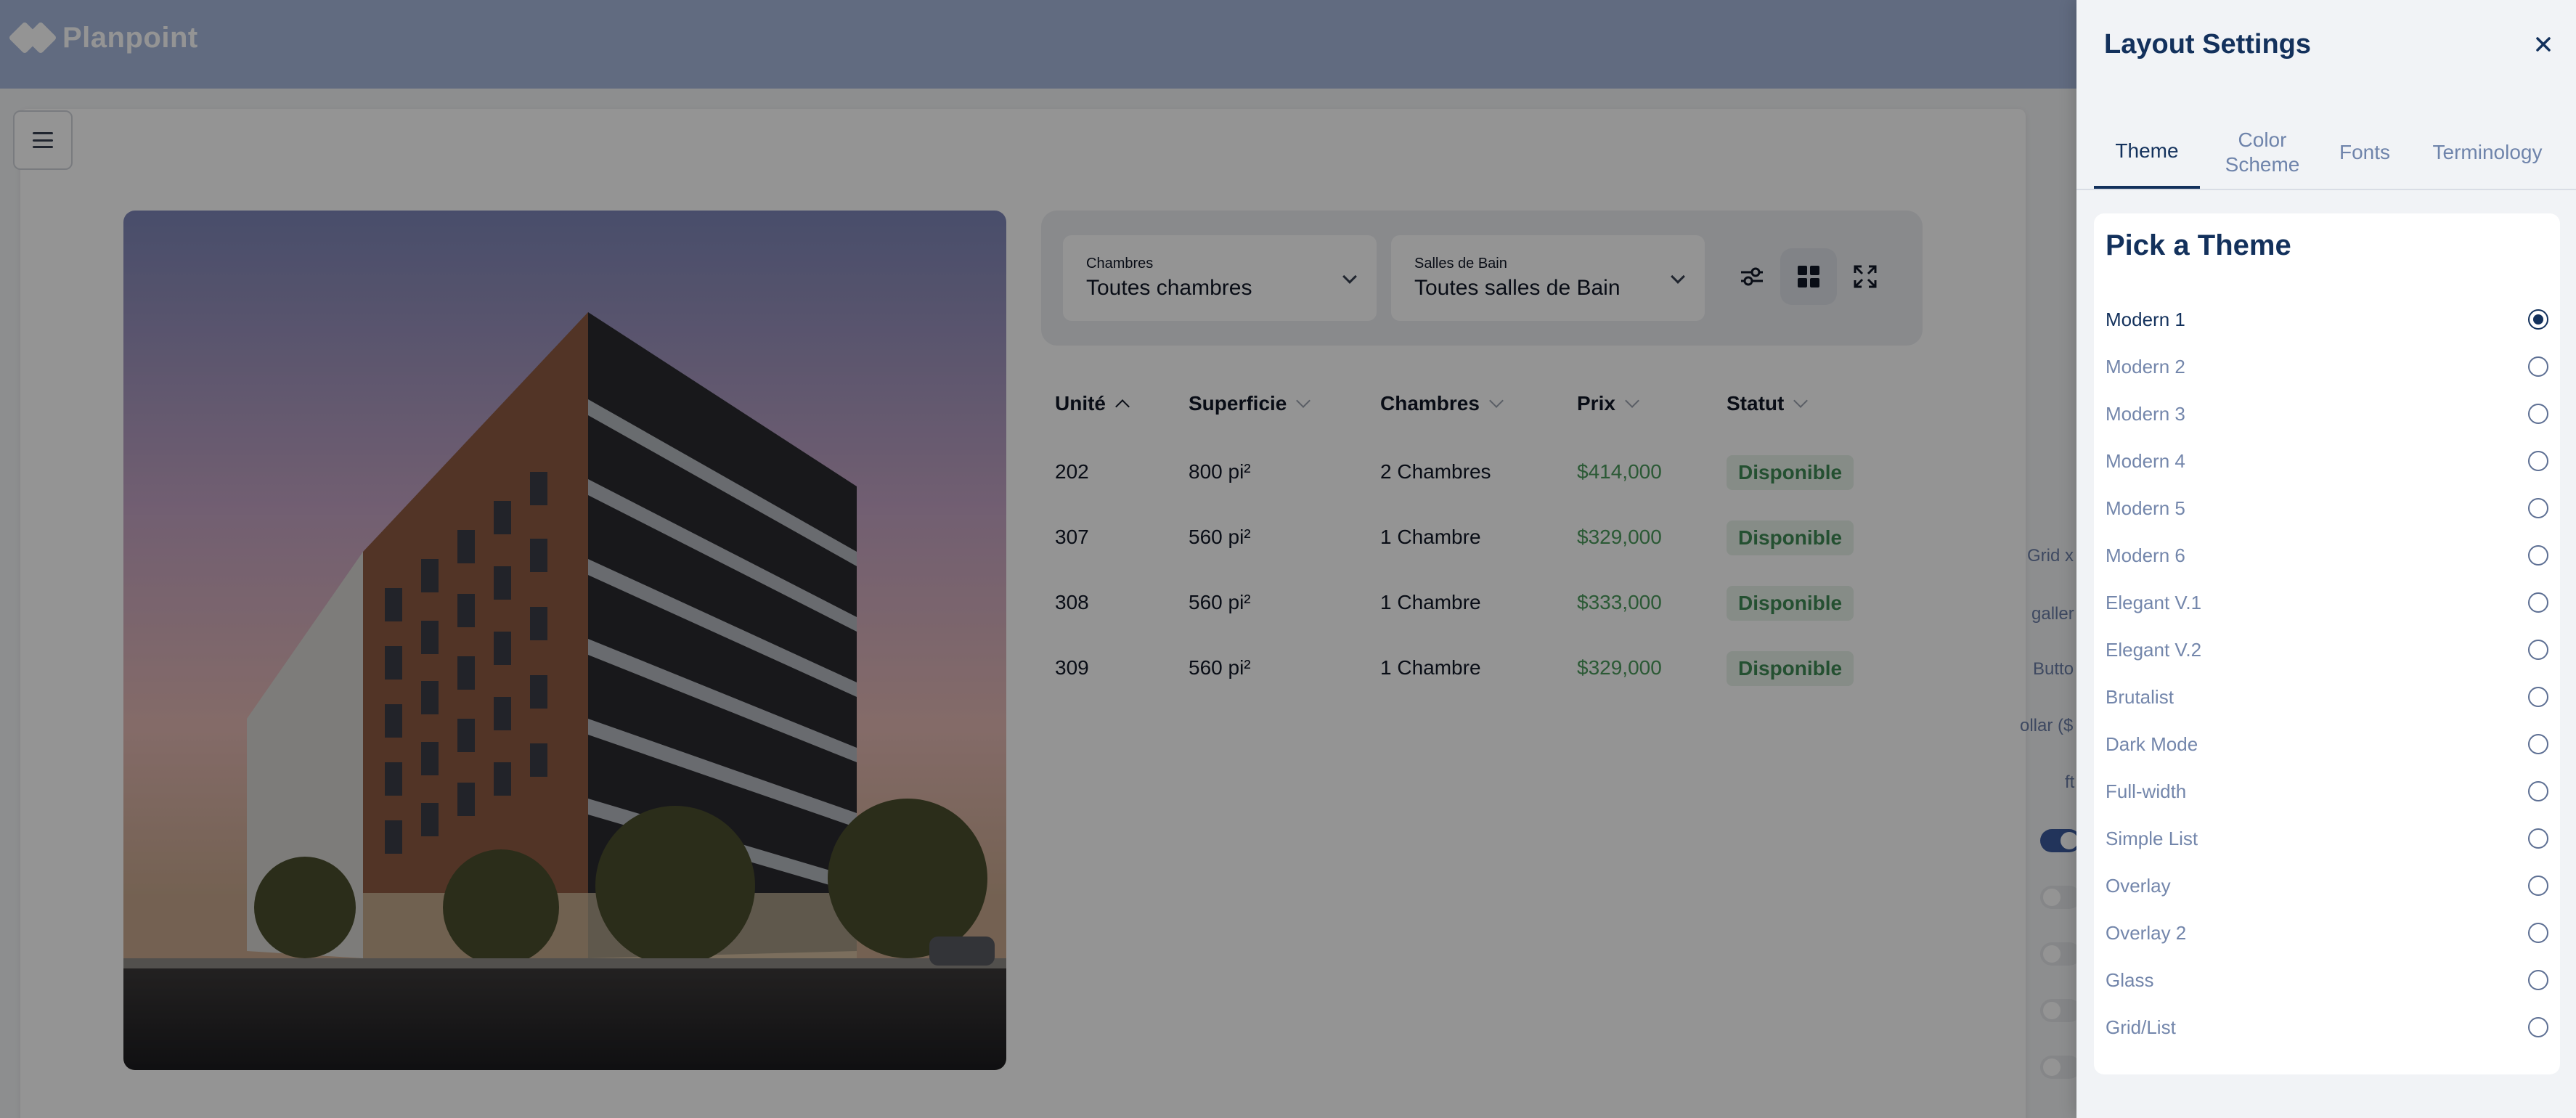 Image resolution: width=2576 pixels, height=1118 pixels. Describe the element at coordinates (2208, 44) in the screenshot. I see `panel-title: Layout Settings` at that location.